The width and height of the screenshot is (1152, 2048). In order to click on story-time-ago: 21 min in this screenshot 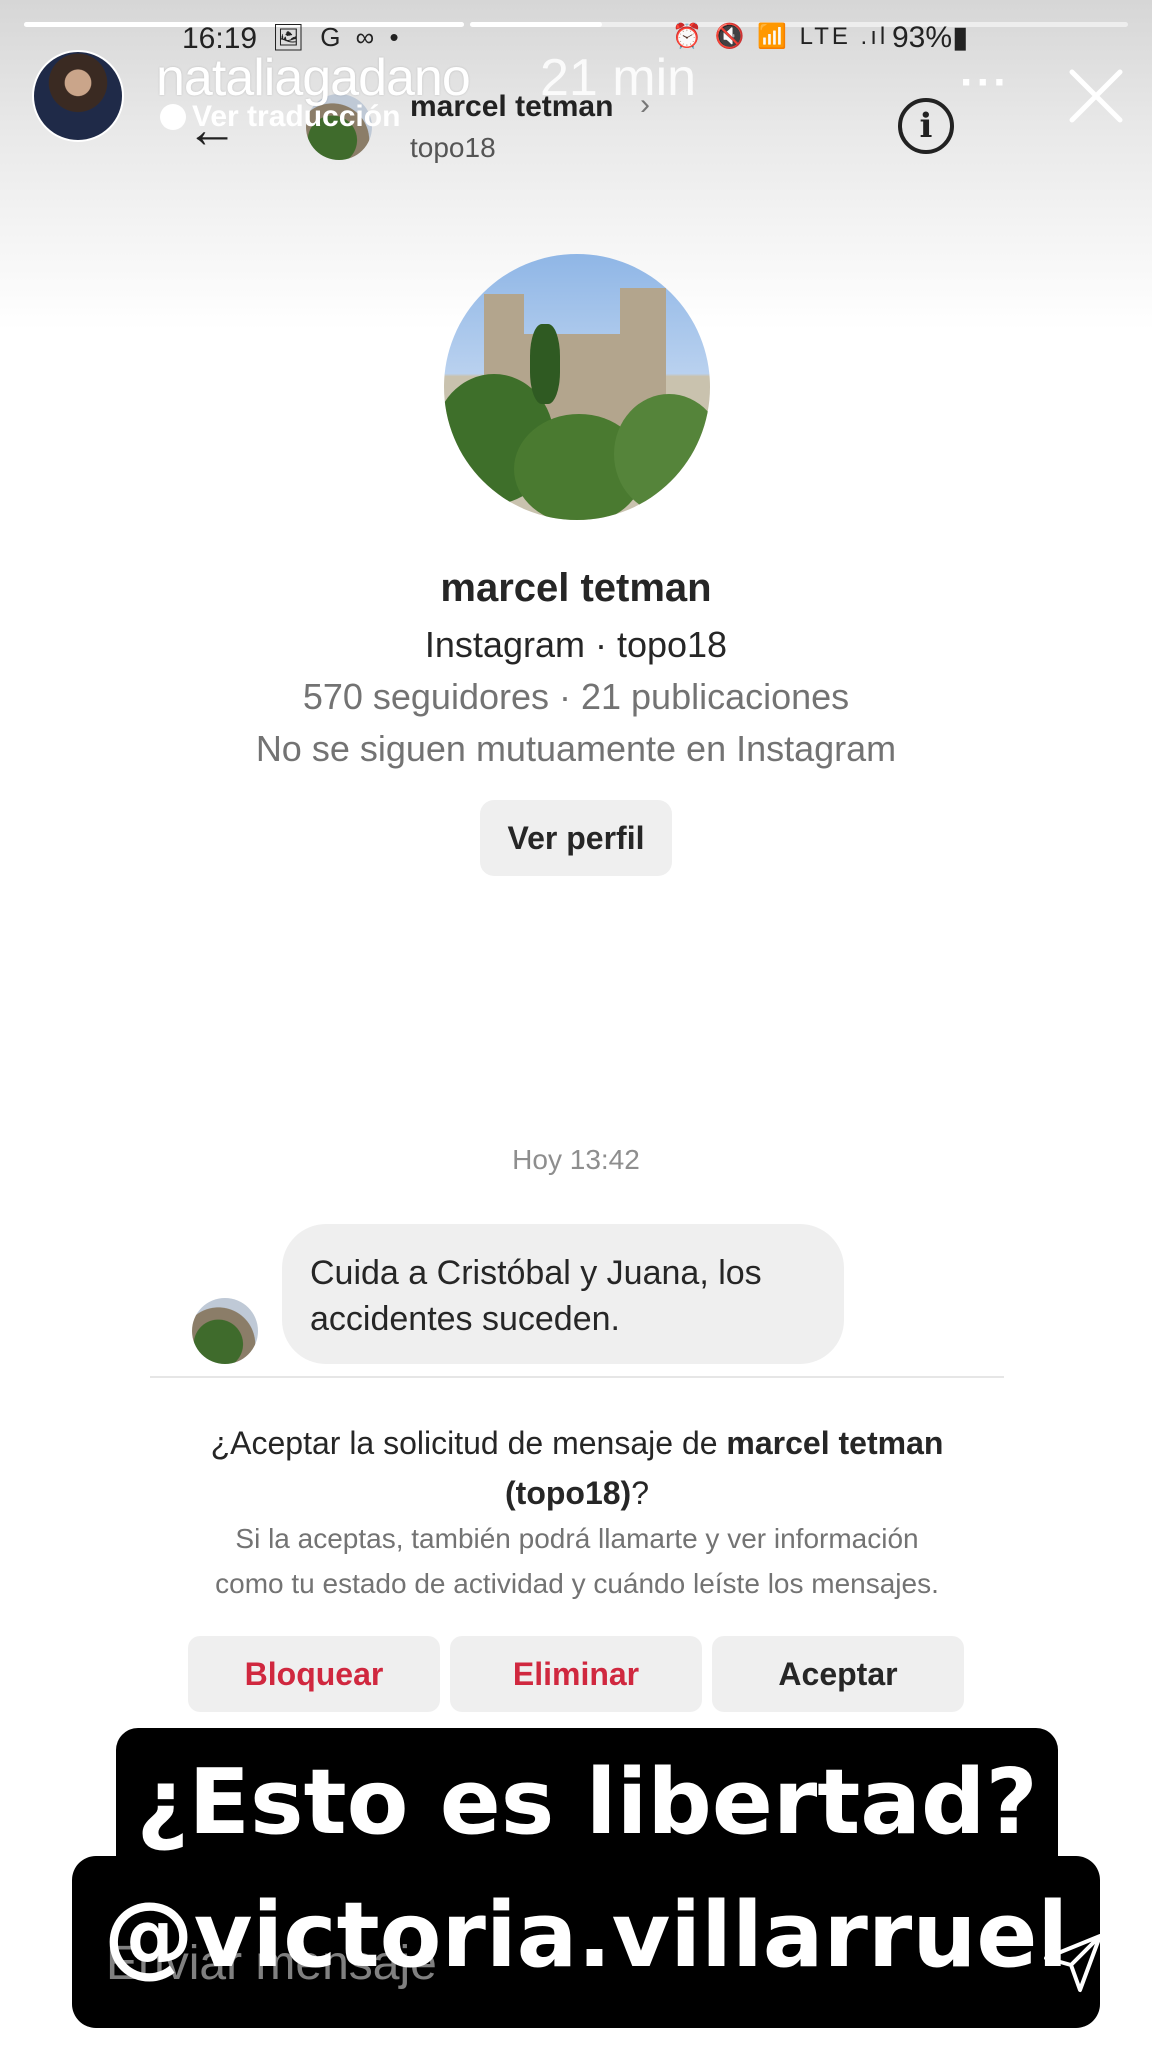, I will do `click(618, 78)`.